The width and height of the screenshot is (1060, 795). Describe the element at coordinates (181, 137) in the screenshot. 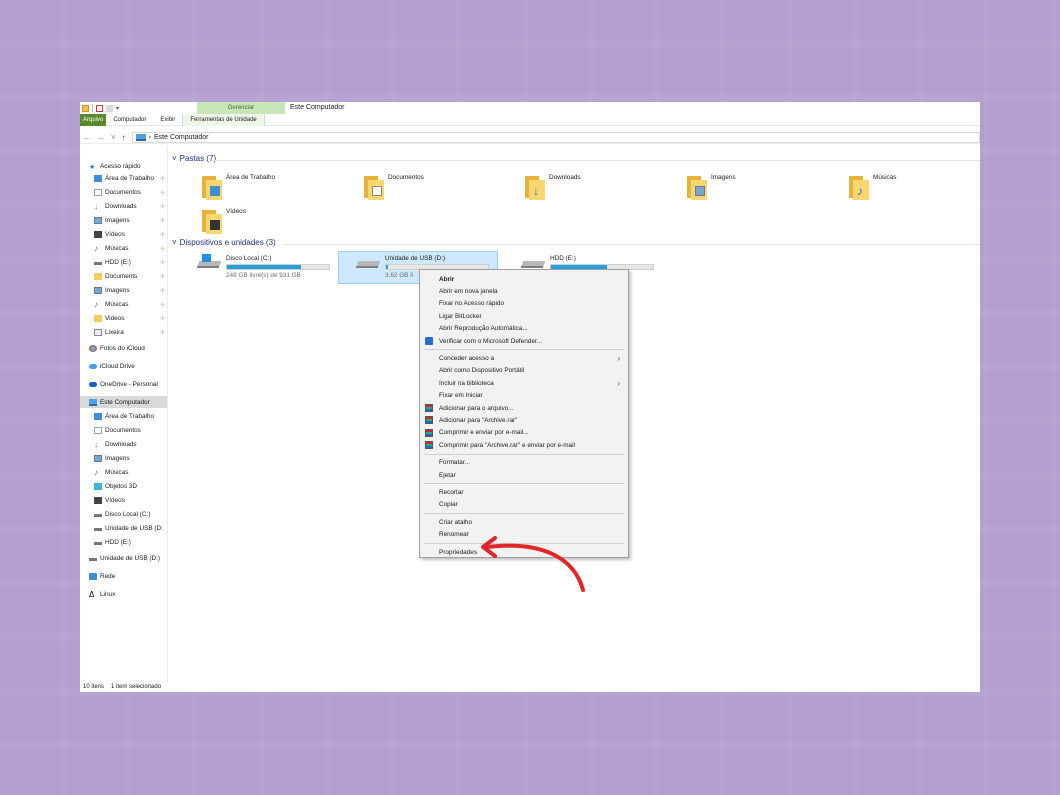

I see `breadcrumb: Este Computador` at that location.